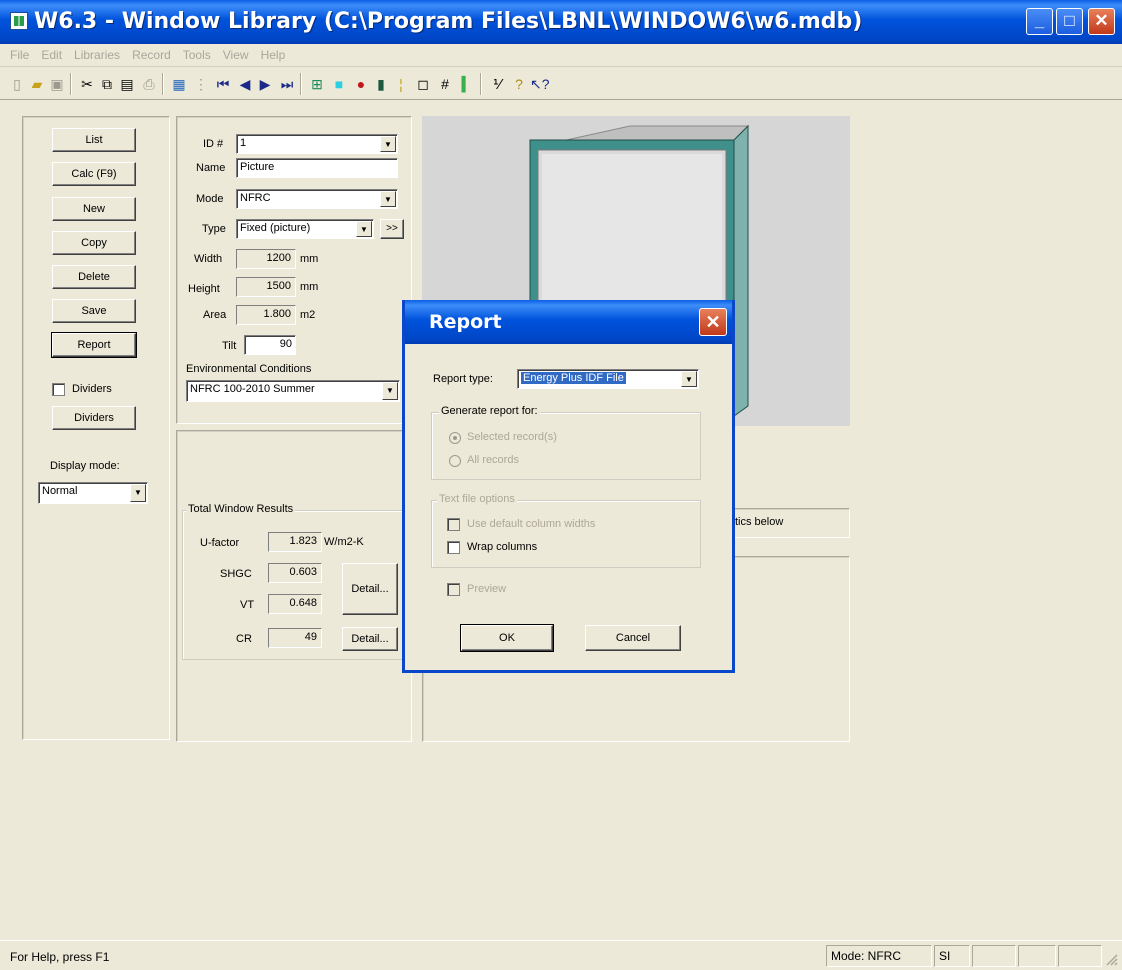  Describe the element at coordinates (94, 418) in the screenshot. I see `dividers-button: Dividers` at that location.